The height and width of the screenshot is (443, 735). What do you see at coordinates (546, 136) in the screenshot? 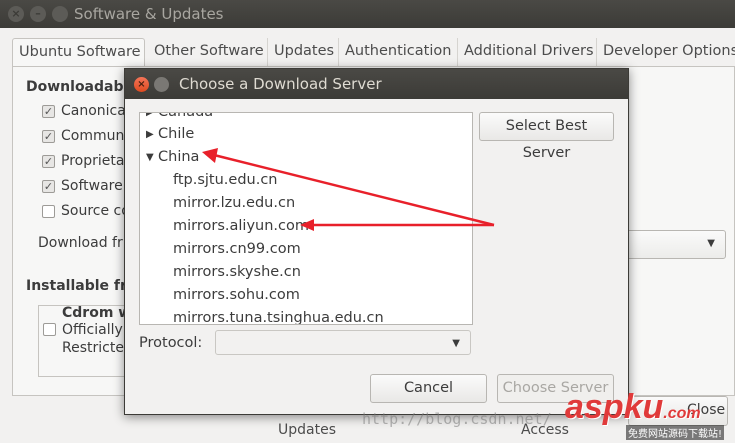
I see `select-best-server-button: Select Best Server` at bounding box center [546, 136].